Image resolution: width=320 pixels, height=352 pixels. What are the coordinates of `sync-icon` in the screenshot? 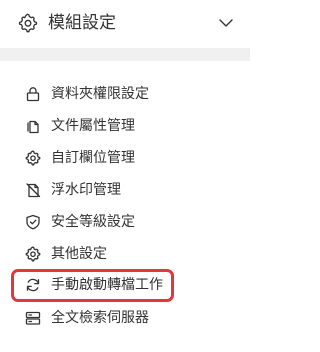 It's located at (33, 285).